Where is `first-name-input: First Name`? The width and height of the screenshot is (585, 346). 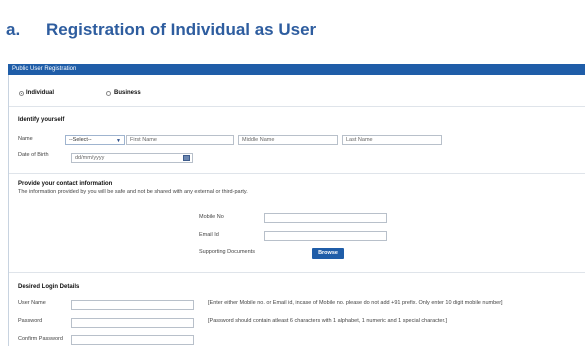 first-name-input: First Name is located at coordinates (180, 140).